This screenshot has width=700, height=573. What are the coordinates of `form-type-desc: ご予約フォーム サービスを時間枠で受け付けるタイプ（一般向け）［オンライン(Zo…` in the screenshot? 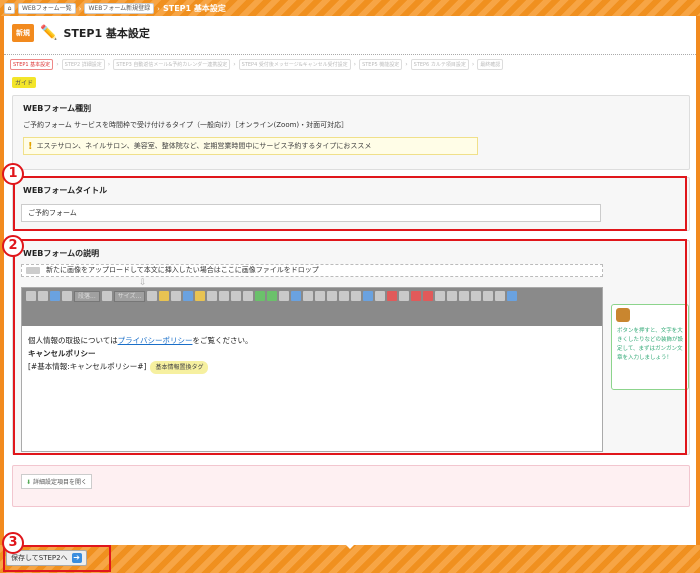 It's located at (186, 125).